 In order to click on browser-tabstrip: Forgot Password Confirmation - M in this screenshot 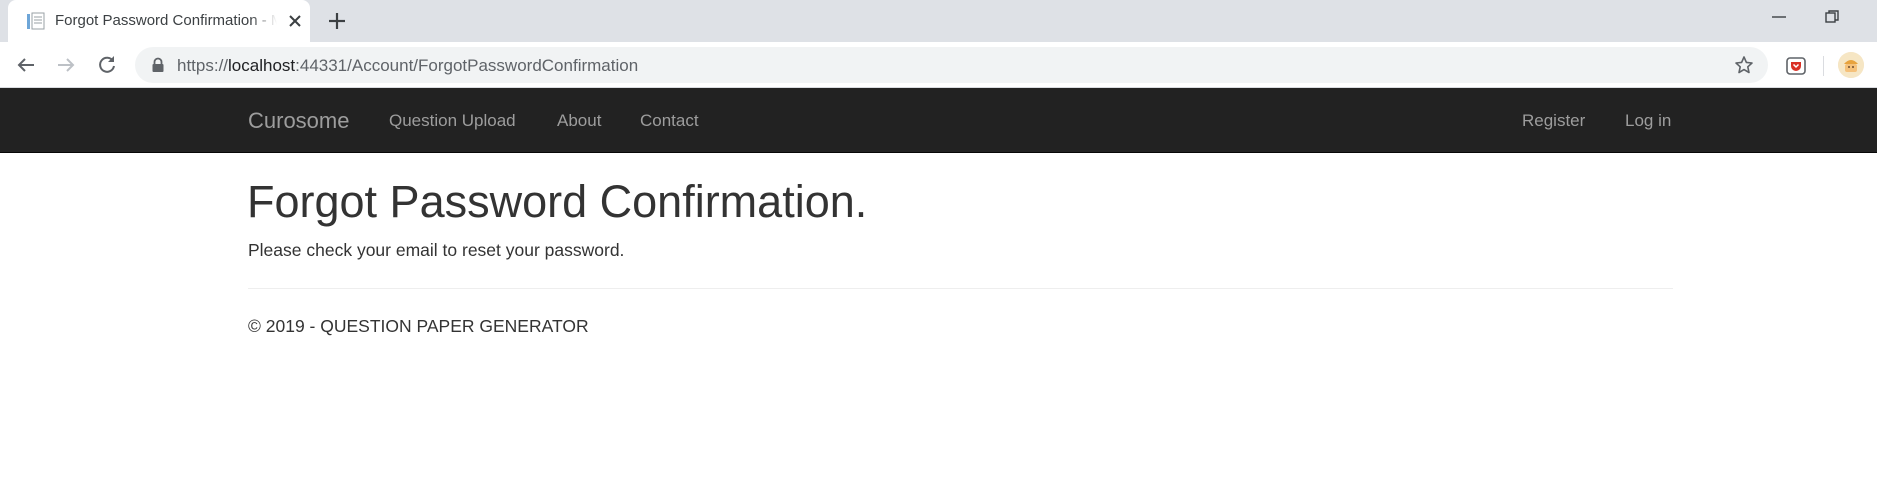, I will do `click(938, 21)`.